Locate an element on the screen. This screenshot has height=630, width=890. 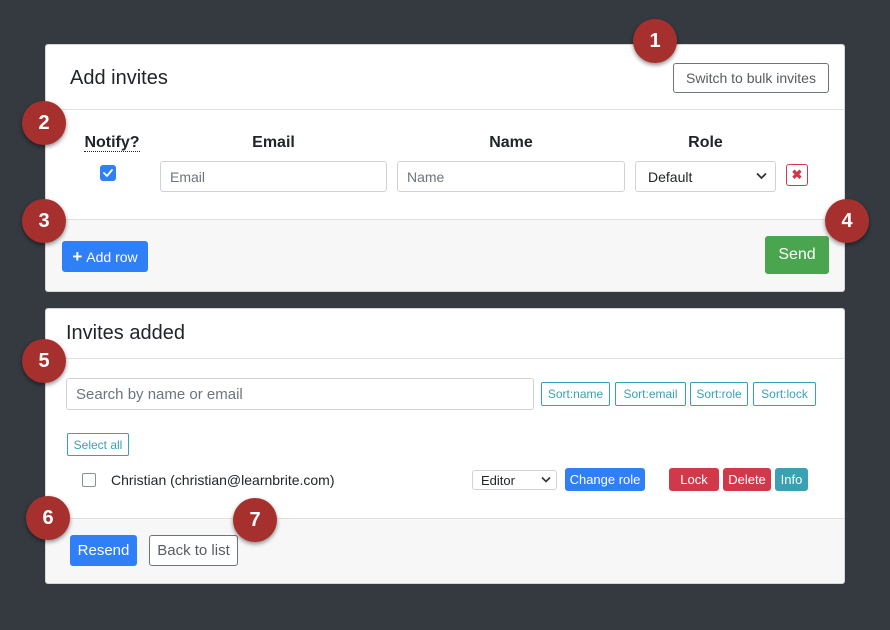
check-icon is located at coordinates (108, 173).